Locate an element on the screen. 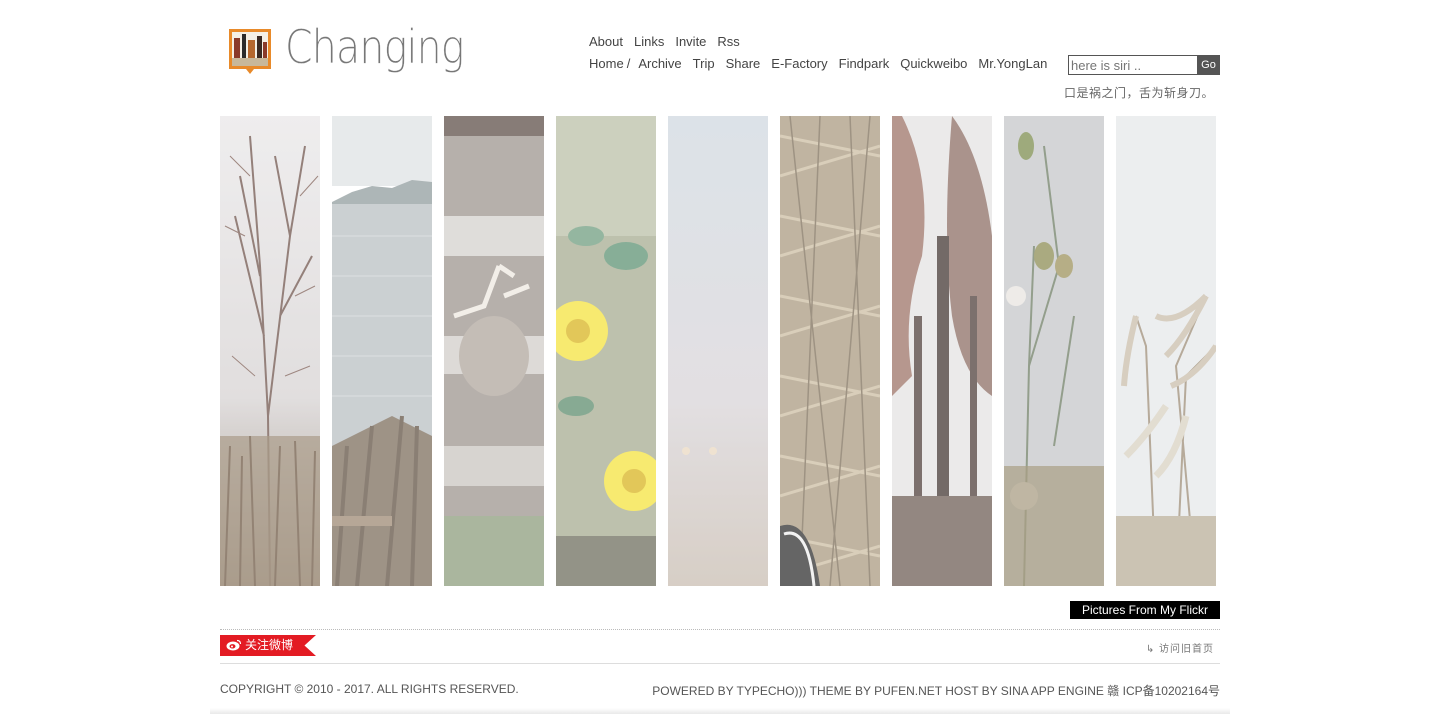 The height and width of the screenshot is (714, 1437). flickr-link: Pictures From My Flickr is located at coordinates (1145, 610).